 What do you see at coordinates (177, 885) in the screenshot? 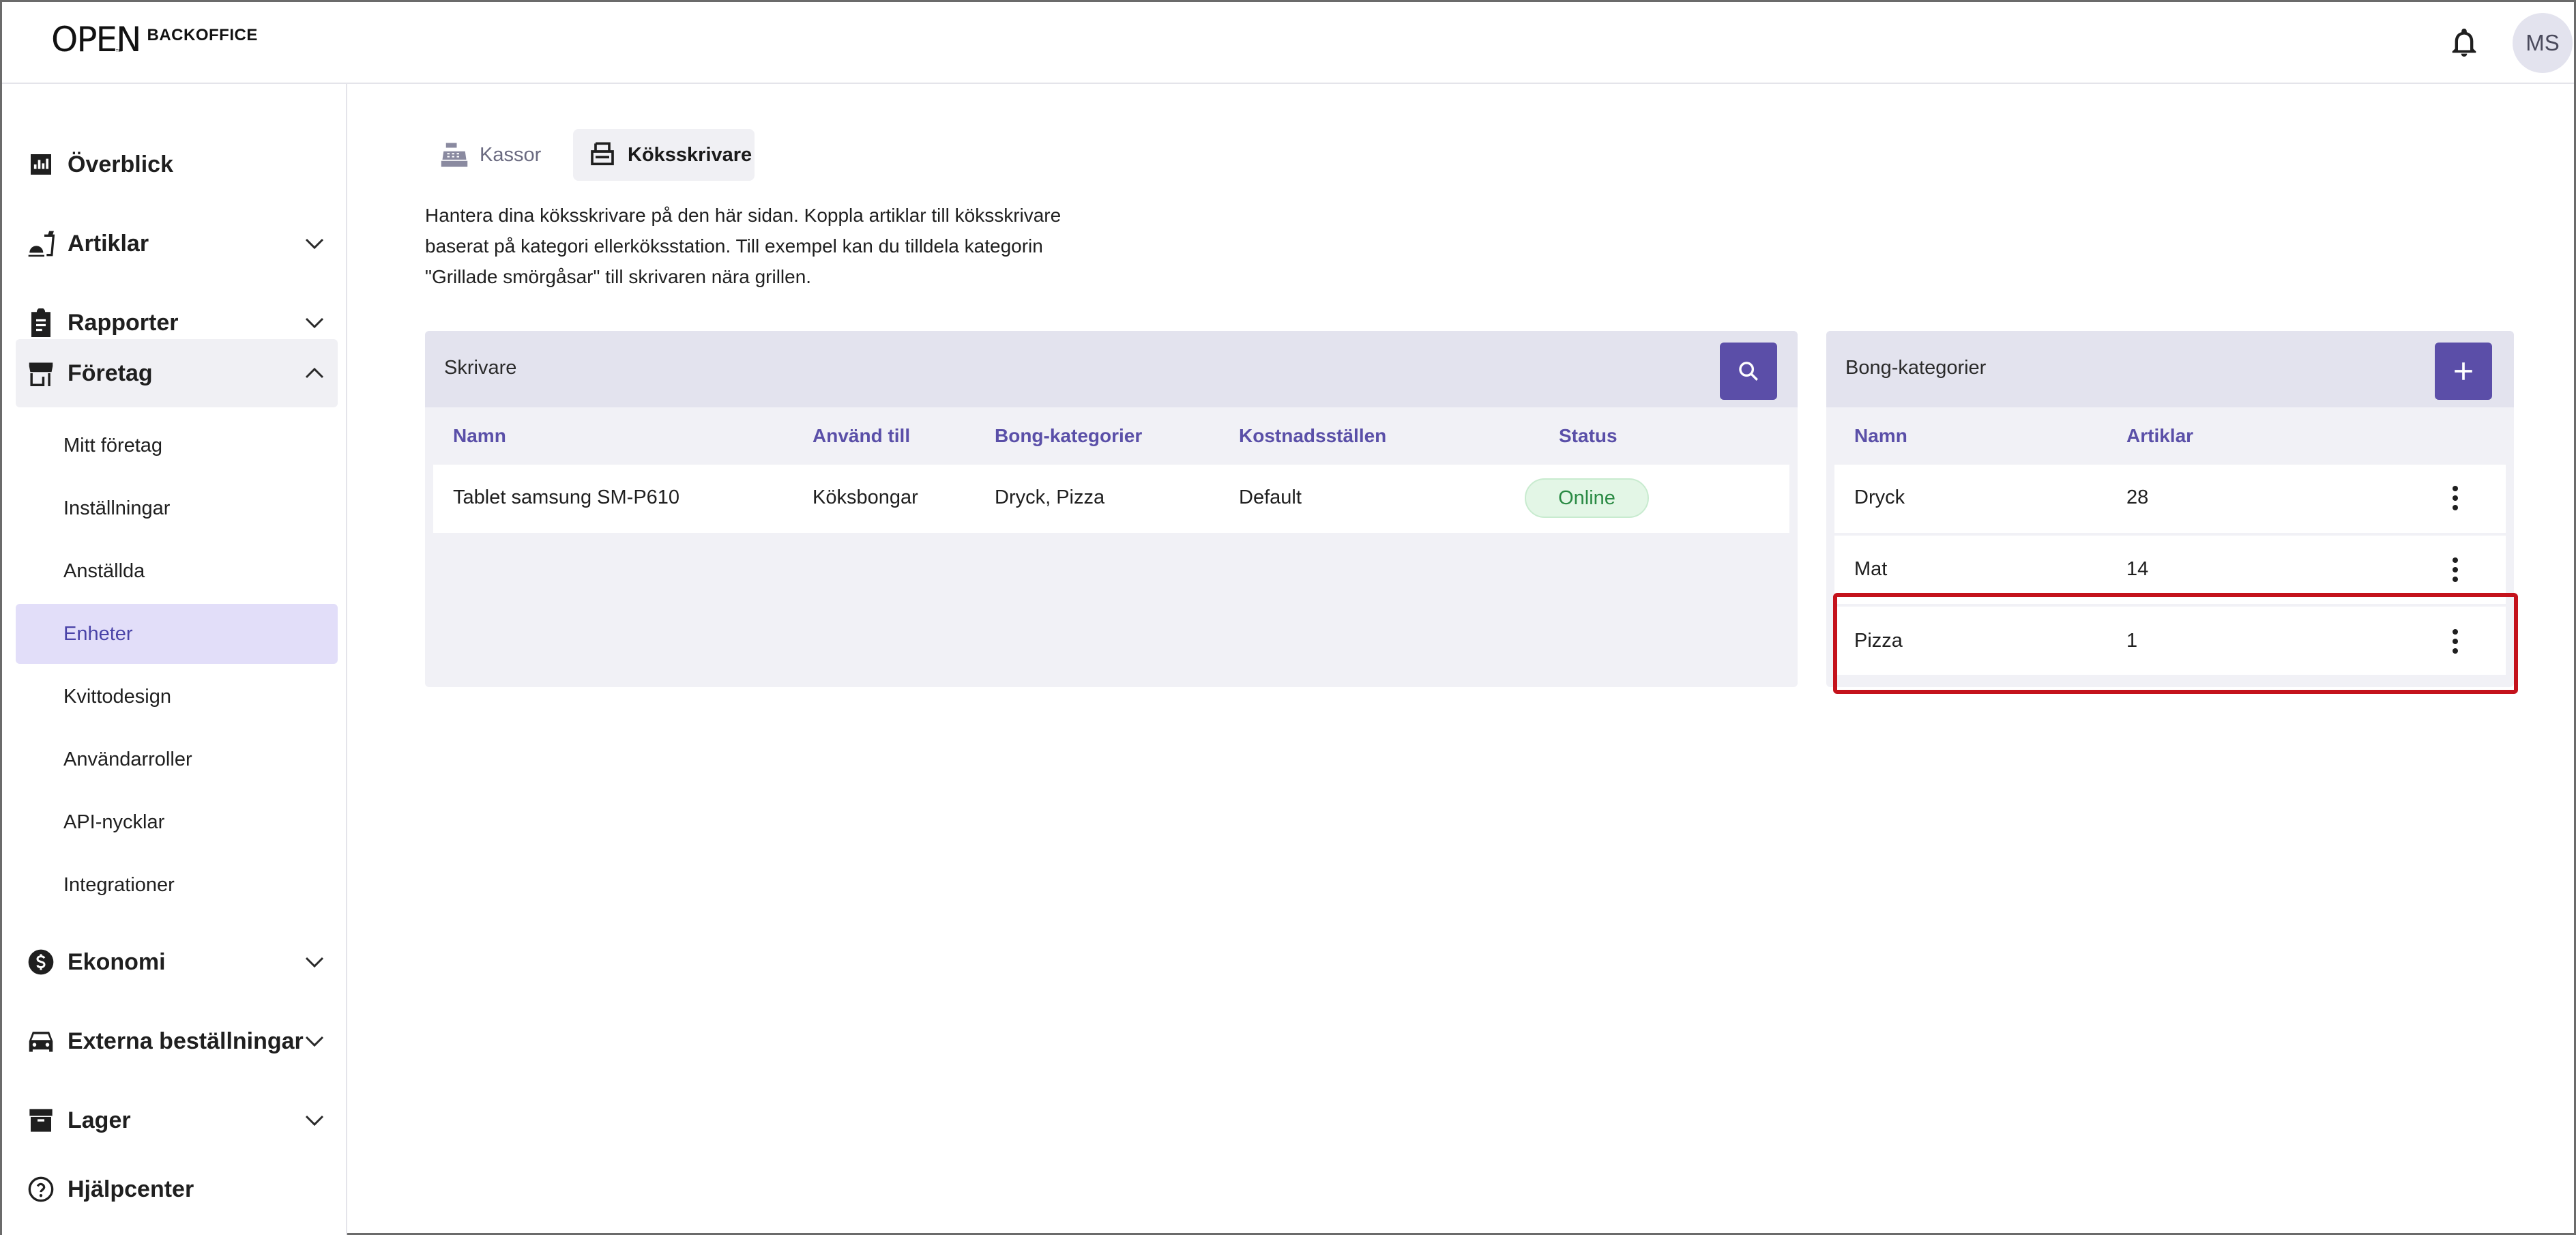
I see `sidebar-subitem-integrationer: Integrationer` at bounding box center [177, 885].